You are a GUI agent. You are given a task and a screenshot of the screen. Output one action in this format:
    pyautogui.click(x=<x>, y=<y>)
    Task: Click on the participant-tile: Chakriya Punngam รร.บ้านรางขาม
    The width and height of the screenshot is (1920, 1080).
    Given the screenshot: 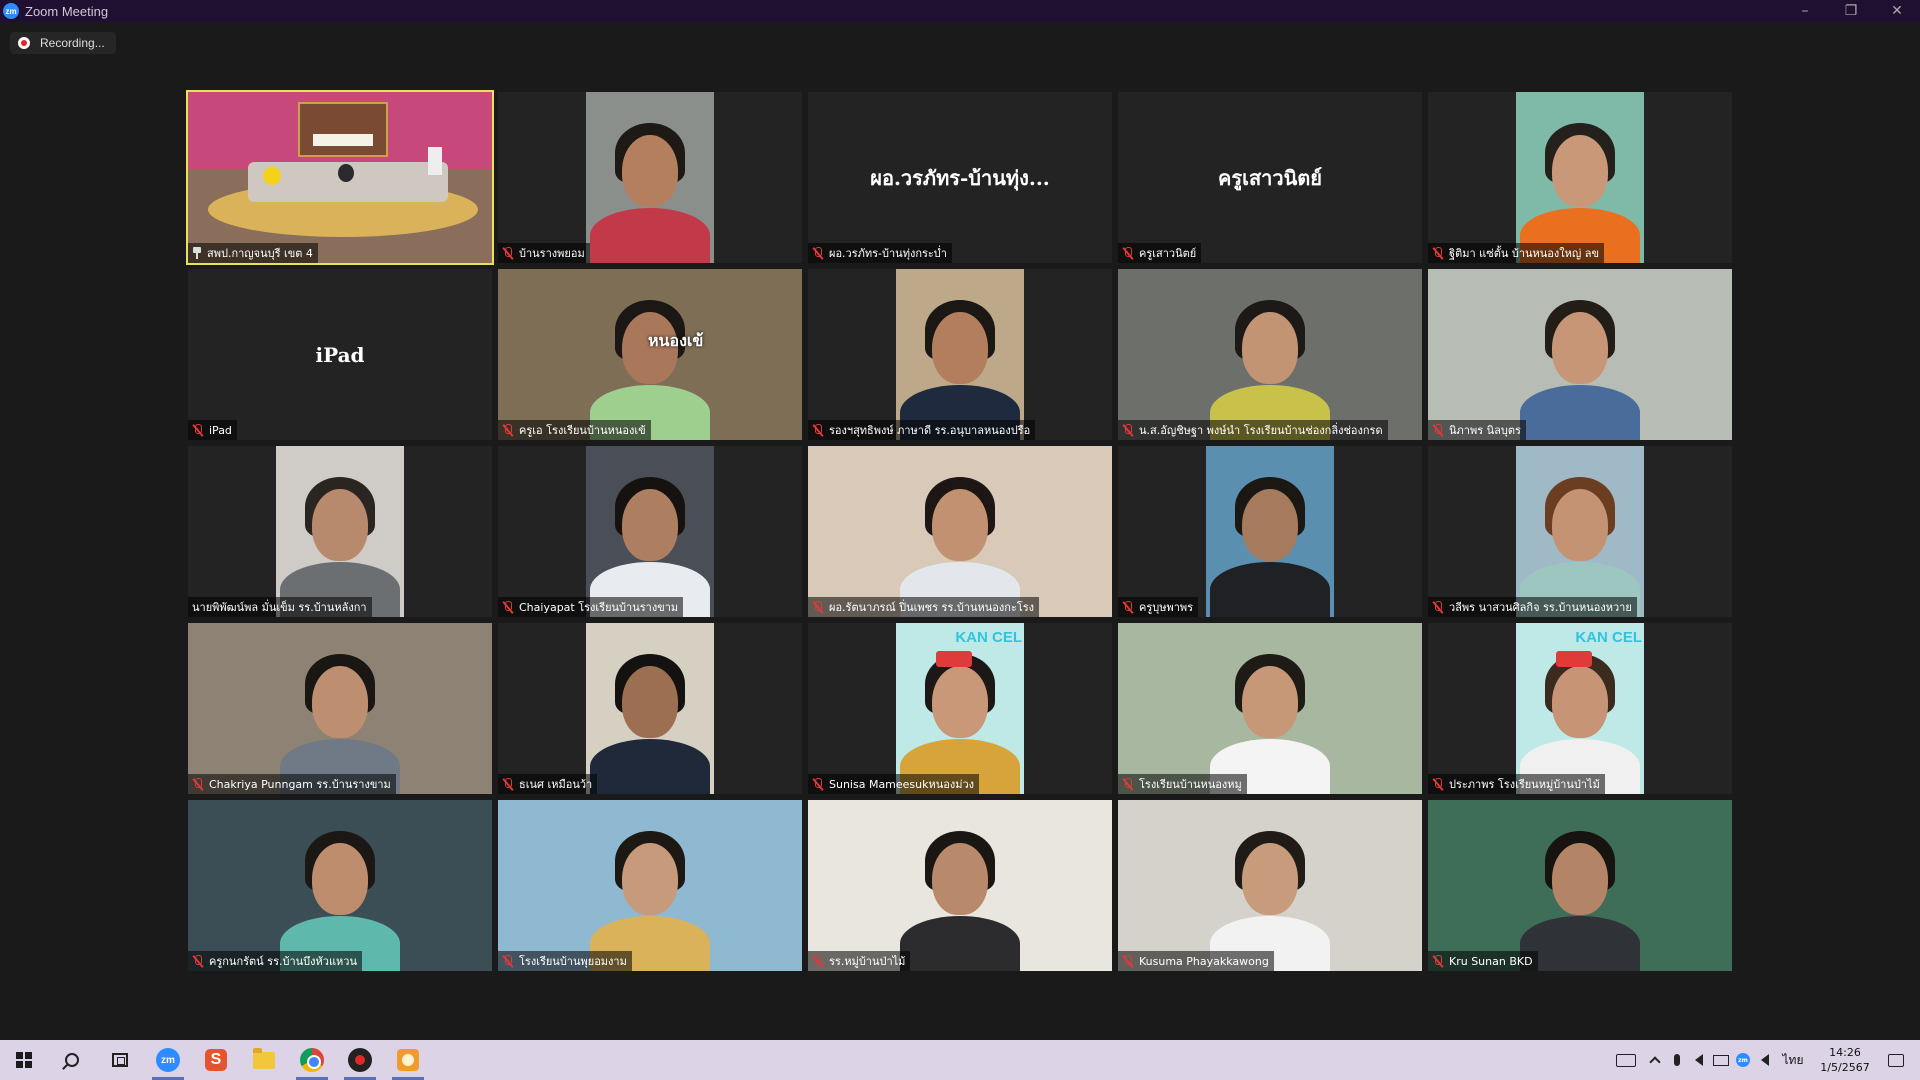 What is the action you would take?
    pyautogui.click(x=340, y=708)
    